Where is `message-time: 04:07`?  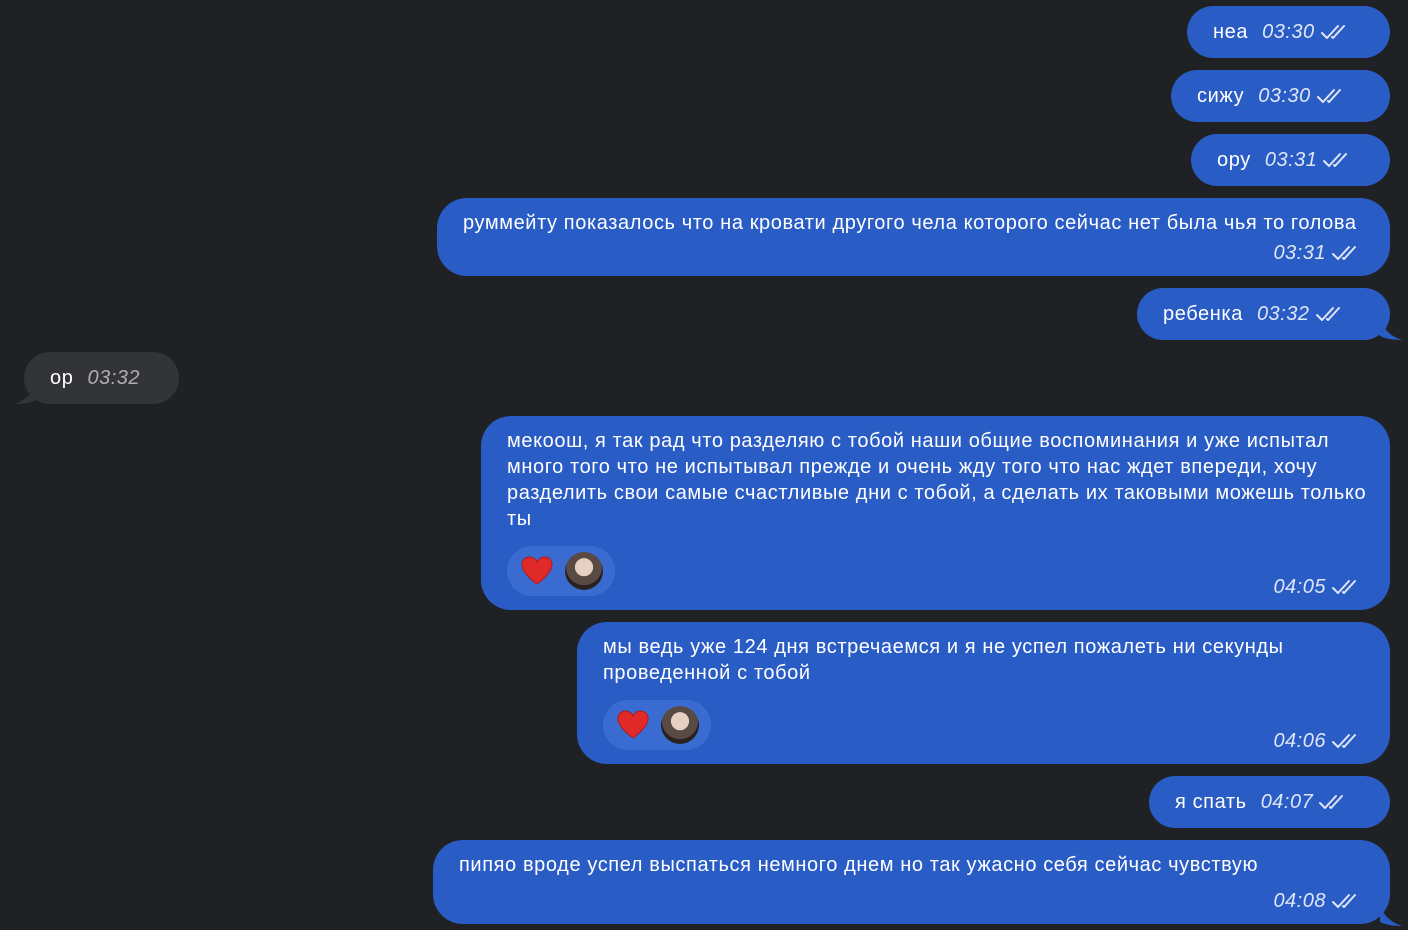
message-time: 04:07 is located at coordinates (1287, 802).